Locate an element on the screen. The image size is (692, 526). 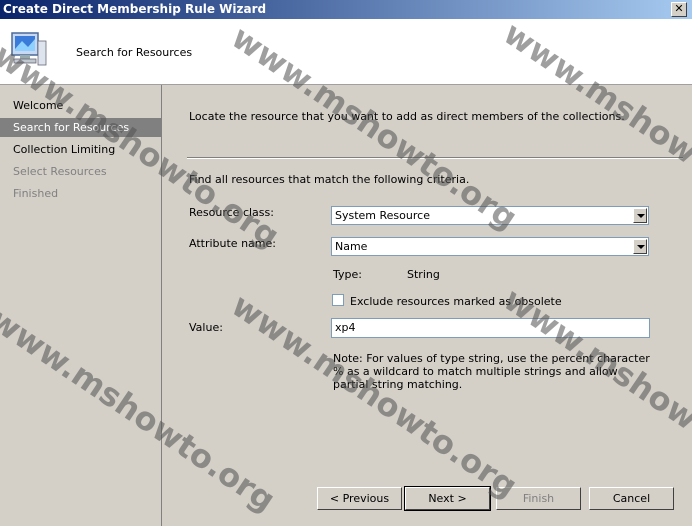
cancel-button: Cancel is located at coordinates (631, 498).